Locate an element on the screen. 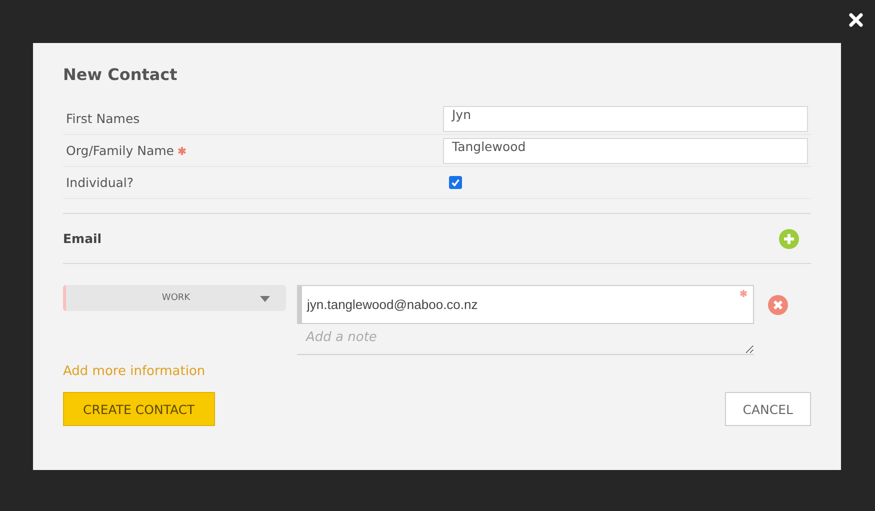 The height and width of the screenshot is (511, 875). type-dropdown: WORK is located at coordinates (174, 298).